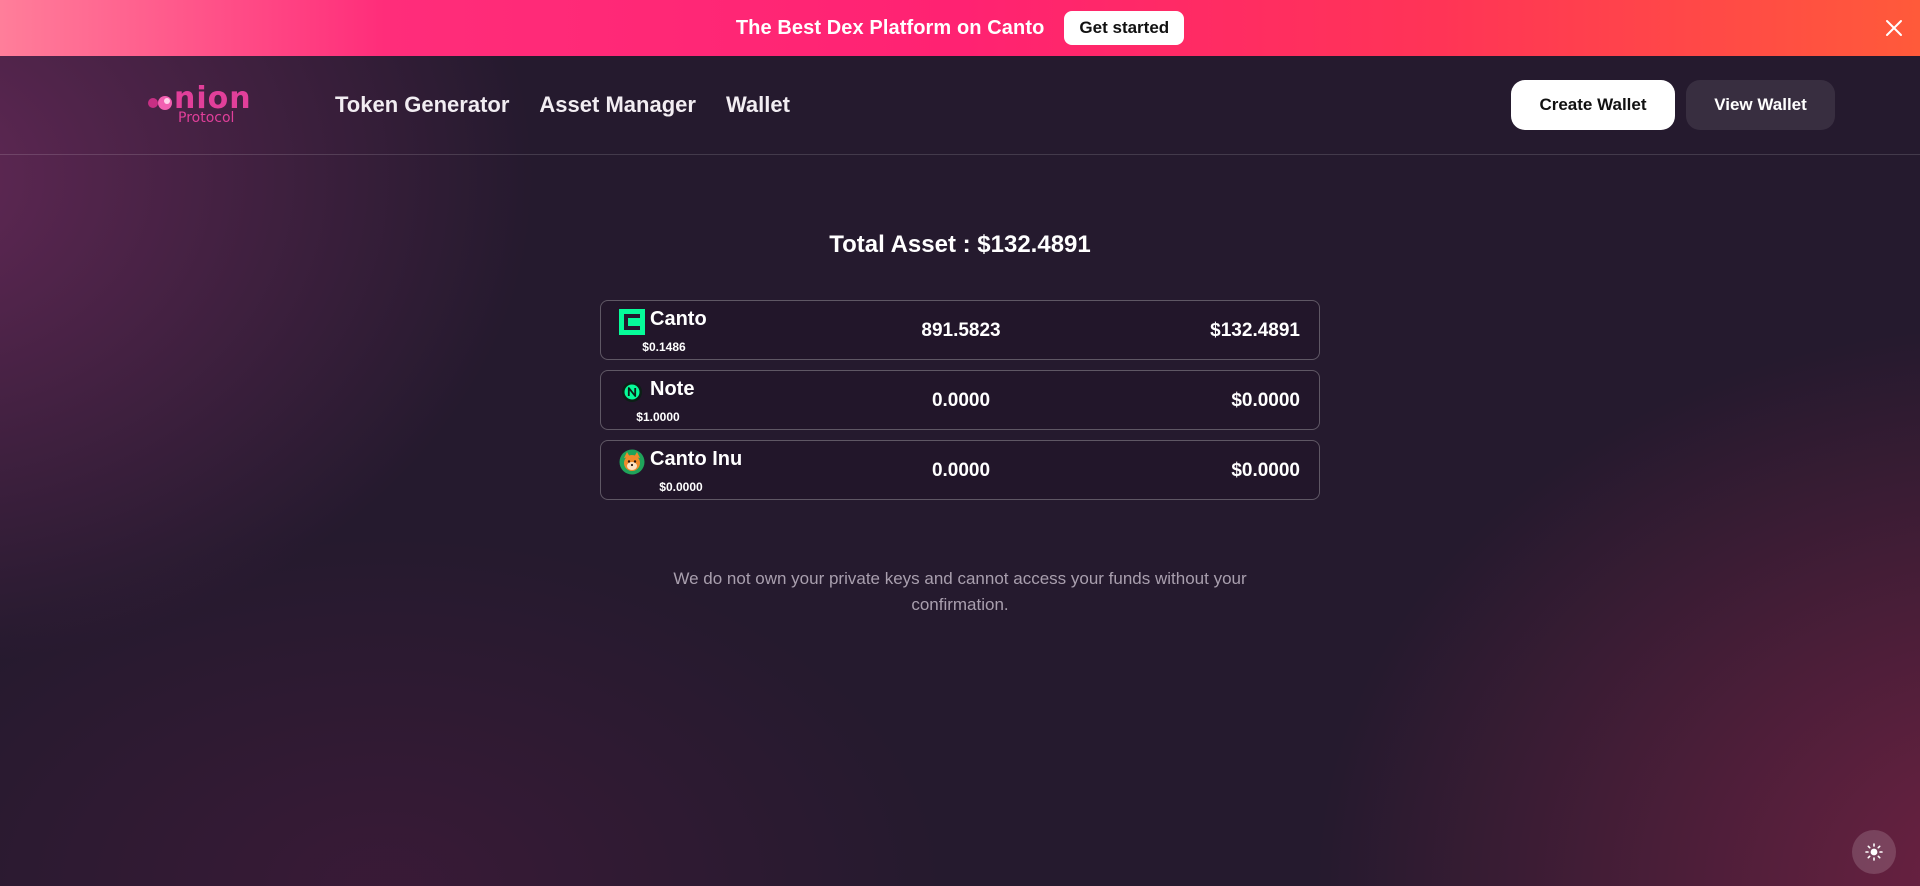 The height and width of the screenshot is (886, 1920). I want to click on sun-icon, so click(1874, 852).